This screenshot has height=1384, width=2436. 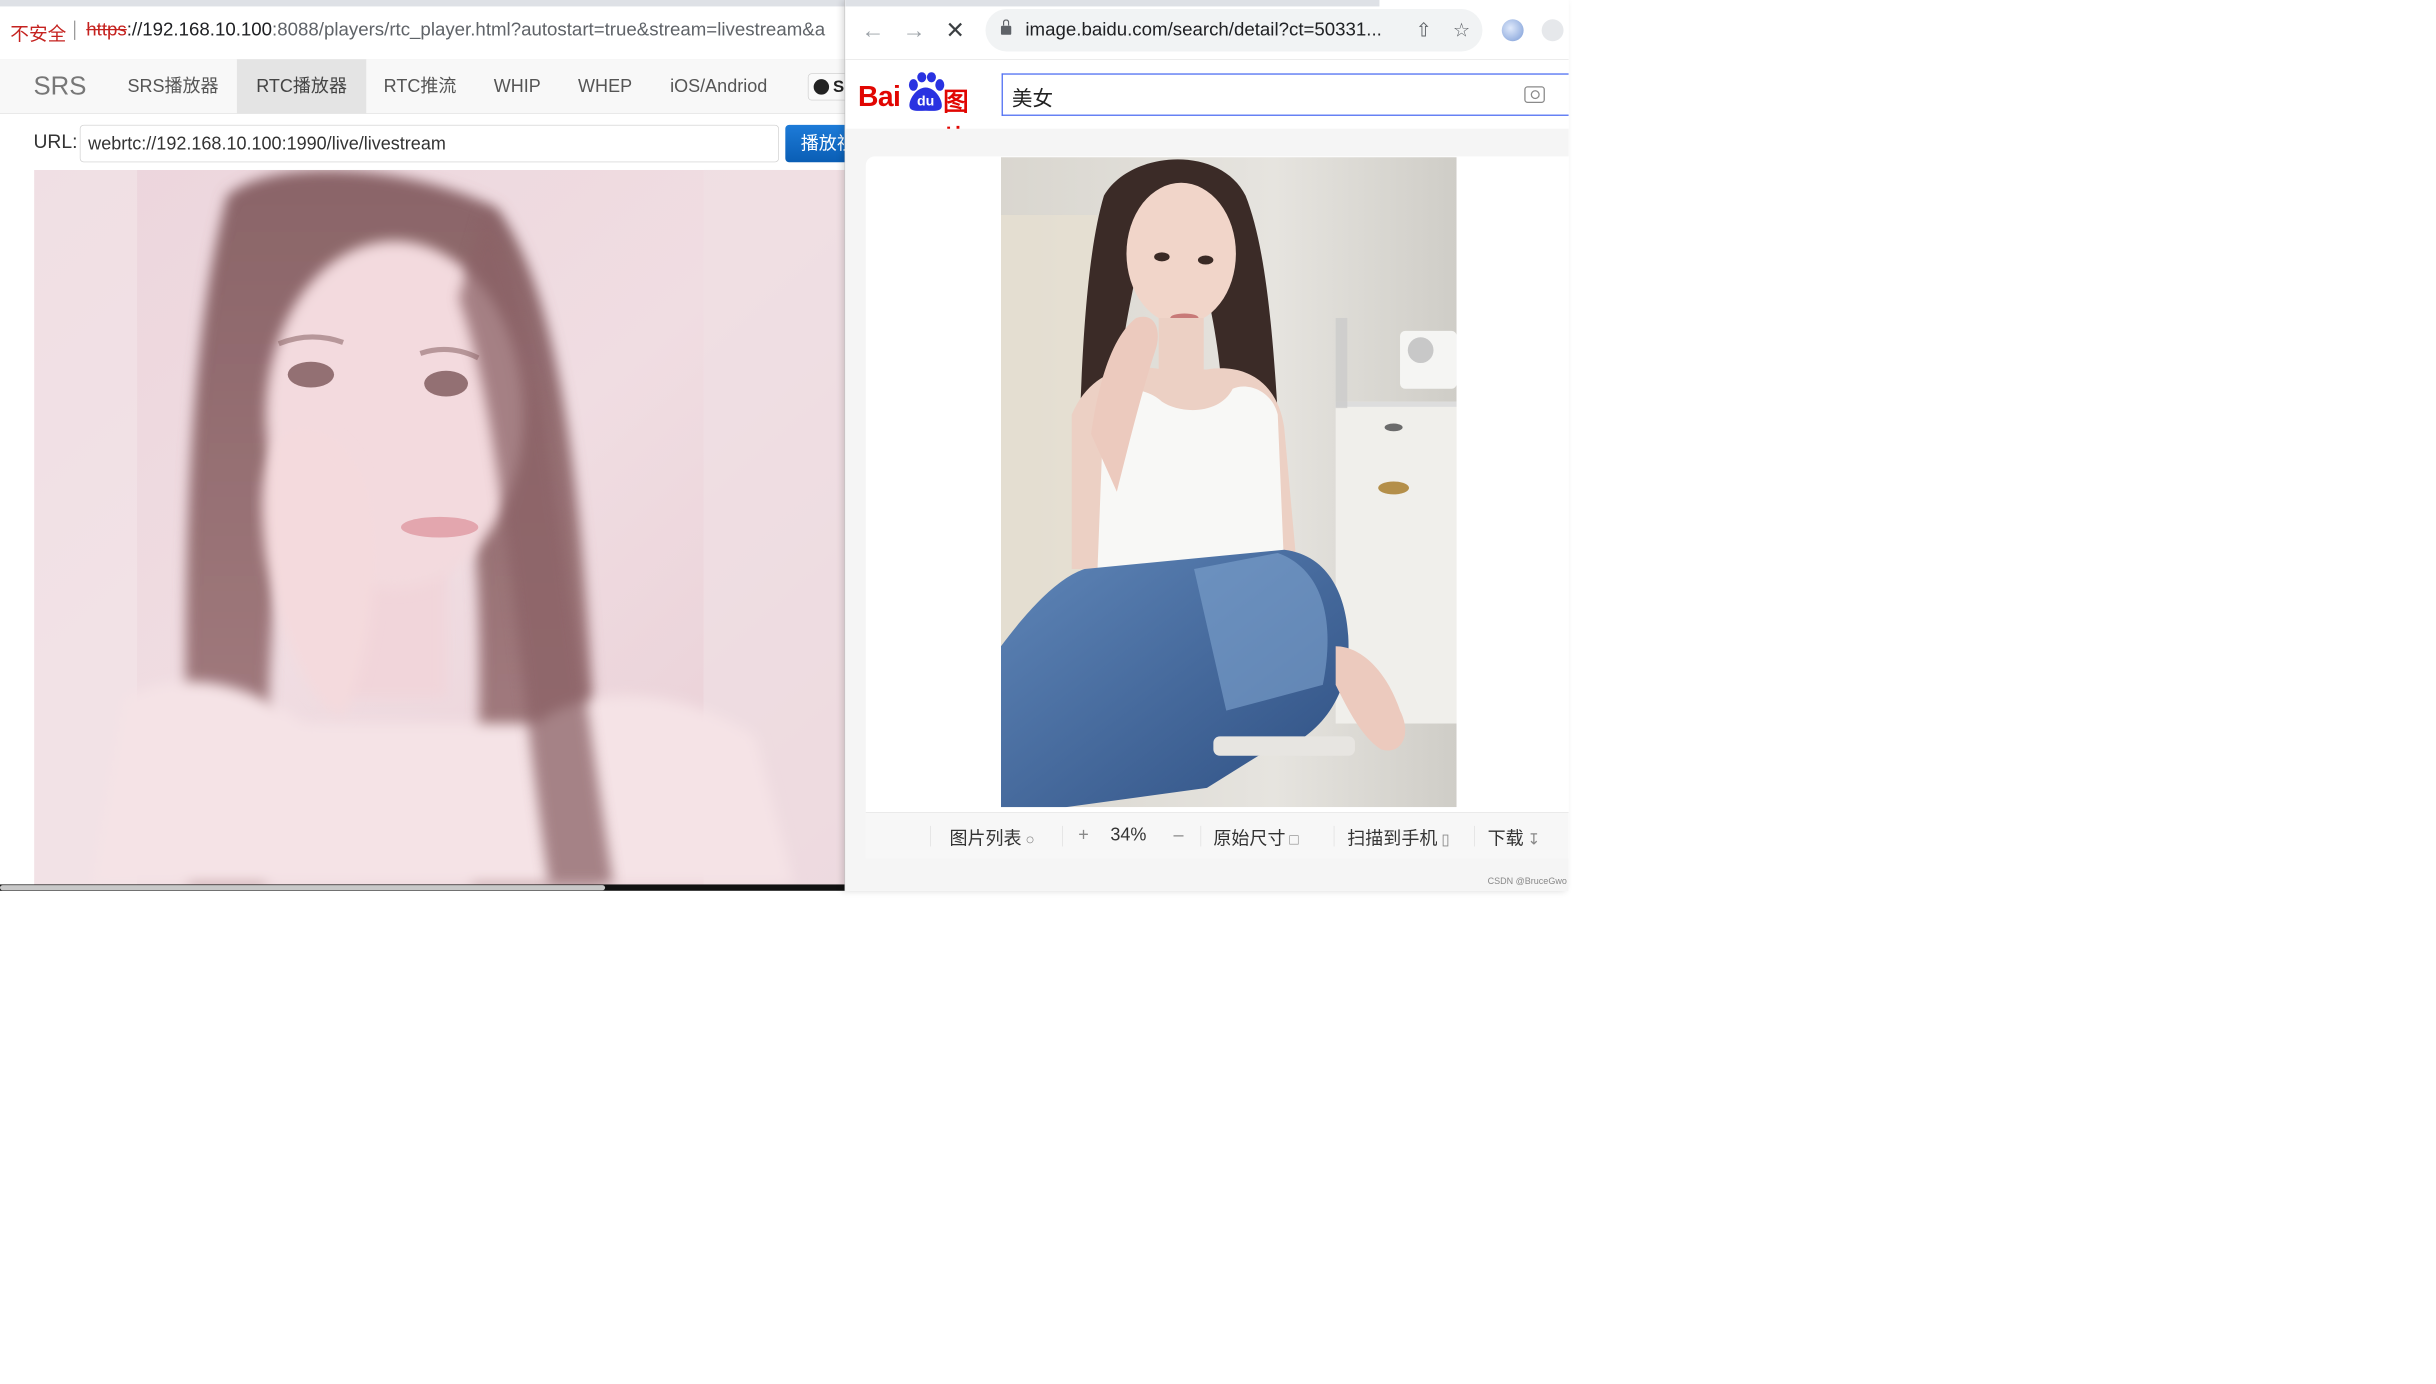 I want to click on nav-whip: WHIP, so click(x=517, y=86).